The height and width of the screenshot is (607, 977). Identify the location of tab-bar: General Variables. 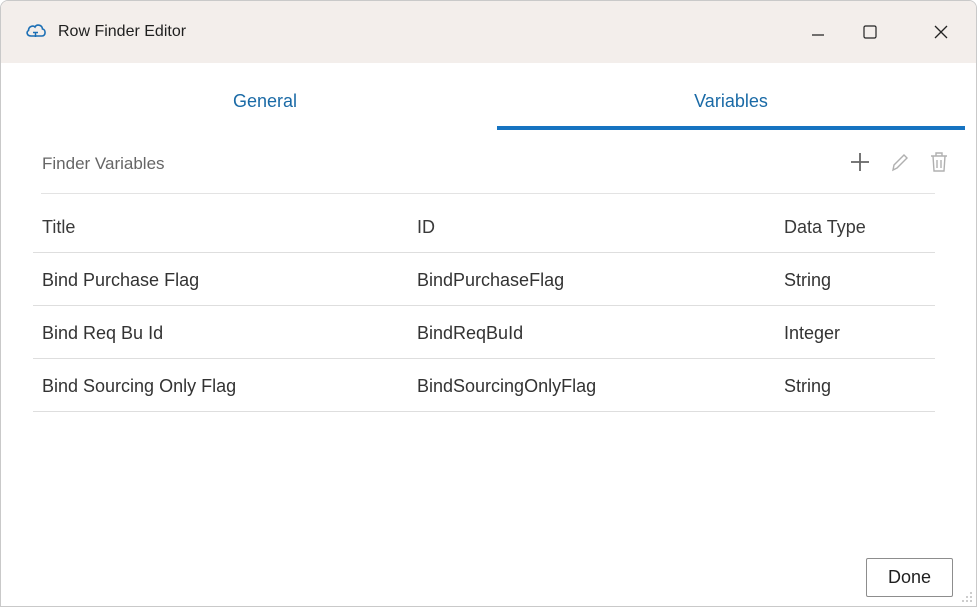
(488, 97).